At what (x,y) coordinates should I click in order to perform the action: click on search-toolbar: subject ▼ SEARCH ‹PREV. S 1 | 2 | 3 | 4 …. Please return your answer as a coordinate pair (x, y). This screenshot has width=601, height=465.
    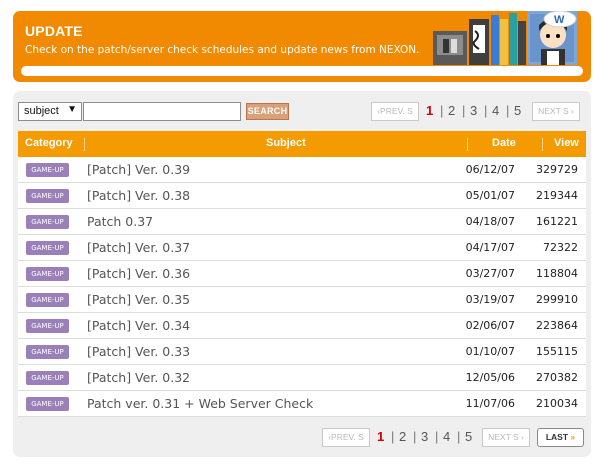
    Looking at the image, I should click on (302, 112).